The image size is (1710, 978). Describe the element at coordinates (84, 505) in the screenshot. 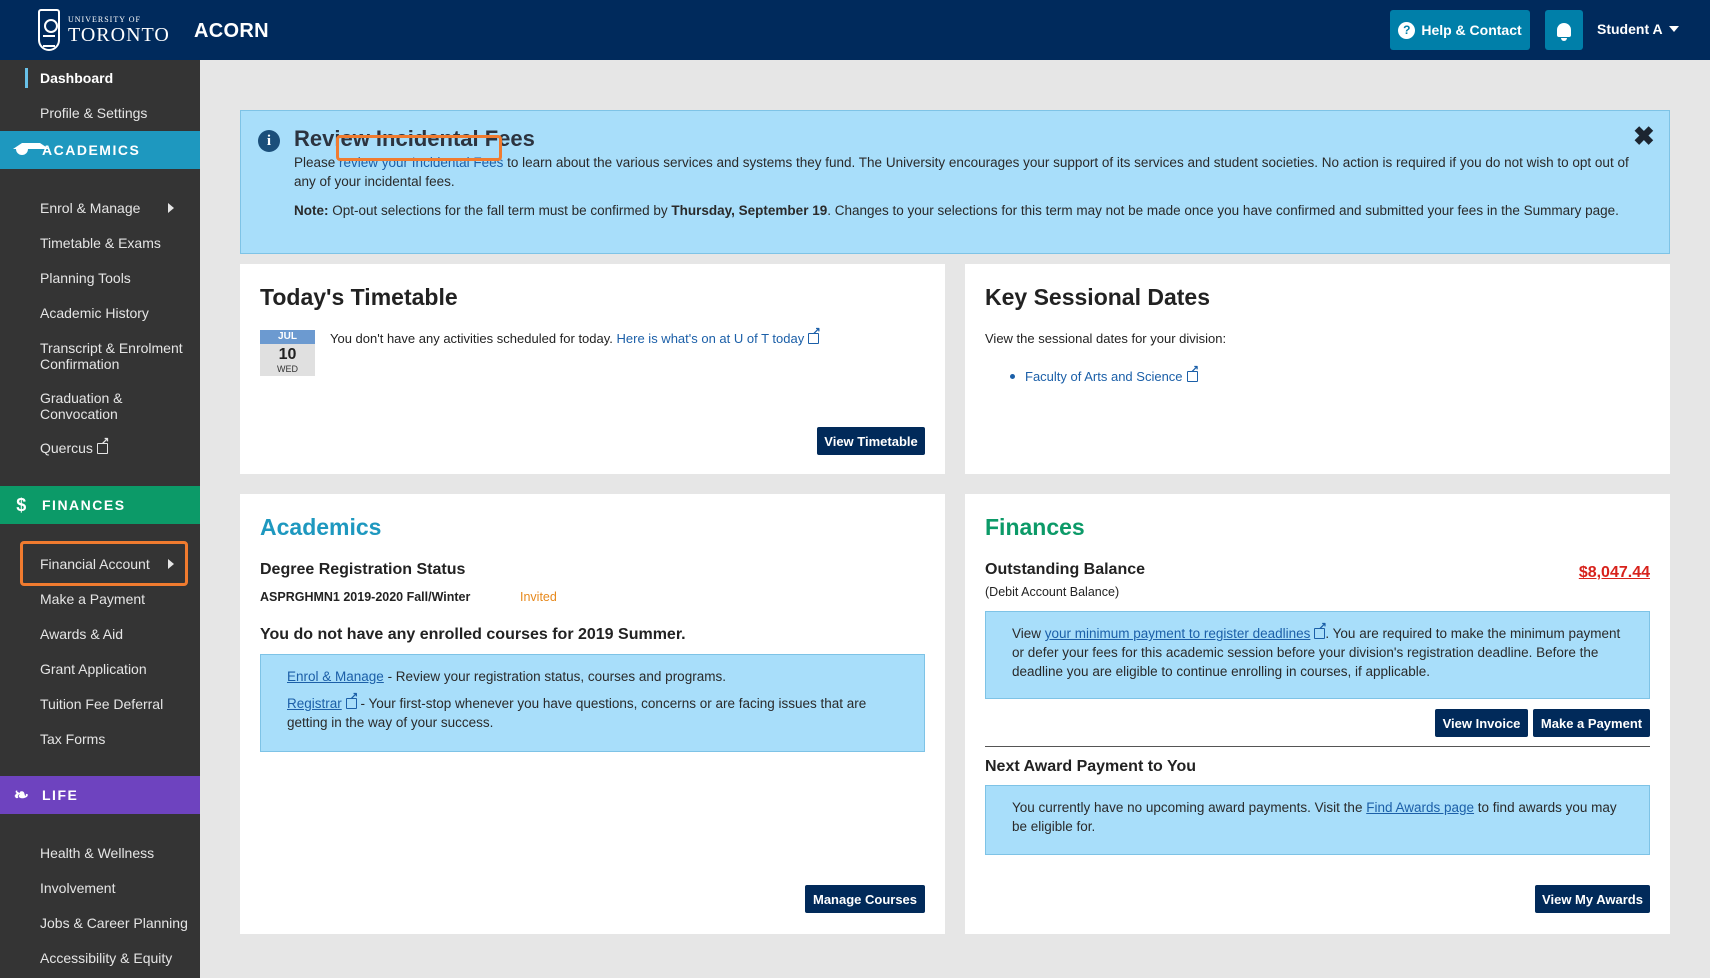

I see `section-finances-label: FINANCES` at that location.